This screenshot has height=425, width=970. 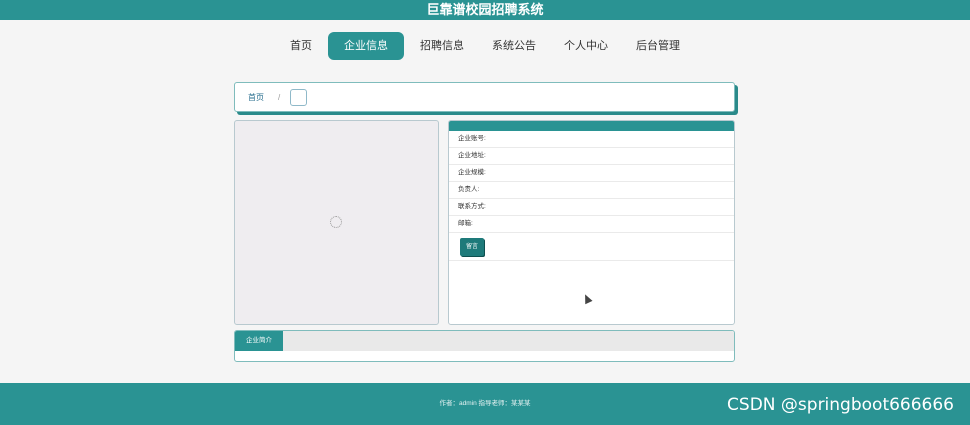 I want to click on app-header: 巨靠谱校园招聘系统, so click(x=485, y=10).